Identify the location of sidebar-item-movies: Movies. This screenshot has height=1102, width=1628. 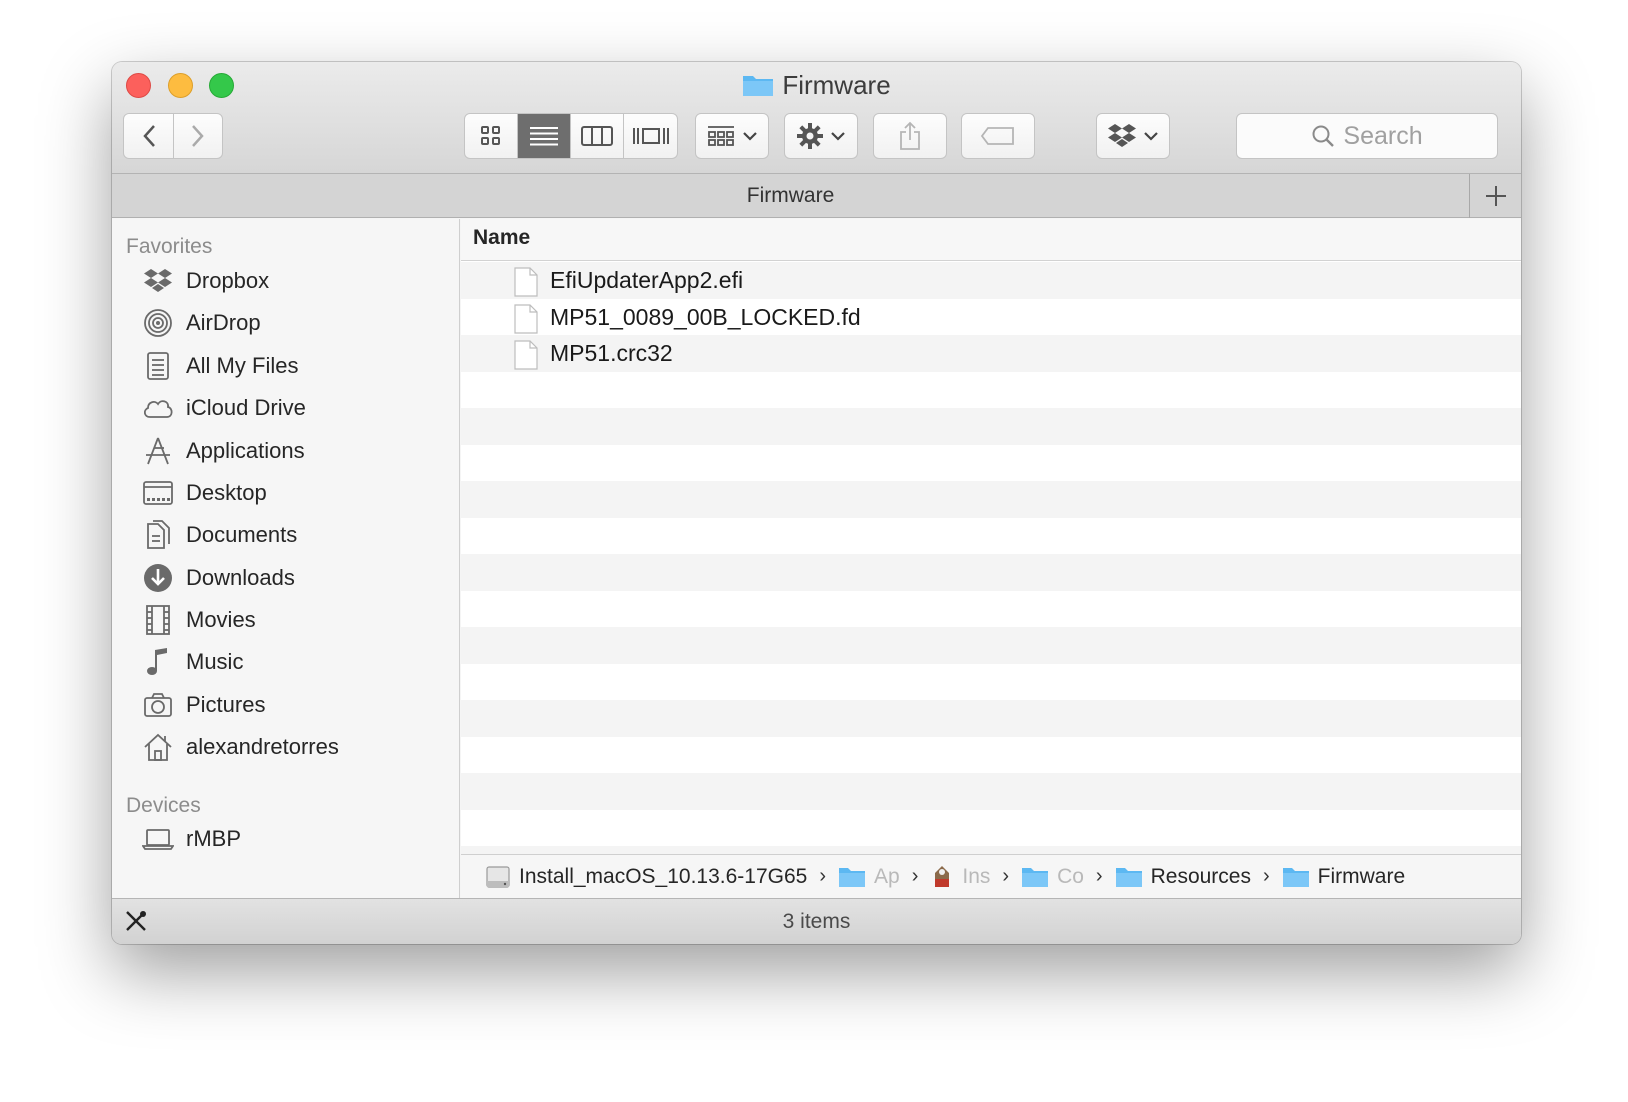
(199, 620).